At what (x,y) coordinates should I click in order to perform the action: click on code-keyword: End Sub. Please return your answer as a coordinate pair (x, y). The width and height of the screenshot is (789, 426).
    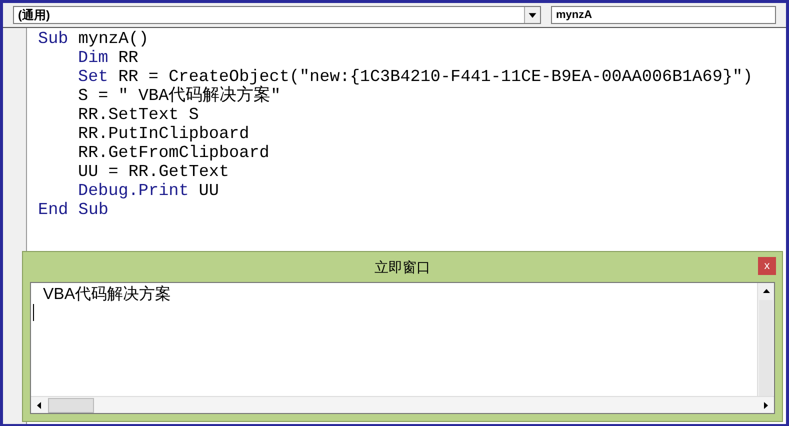
    Looking at the image, I should click on (73, 210).